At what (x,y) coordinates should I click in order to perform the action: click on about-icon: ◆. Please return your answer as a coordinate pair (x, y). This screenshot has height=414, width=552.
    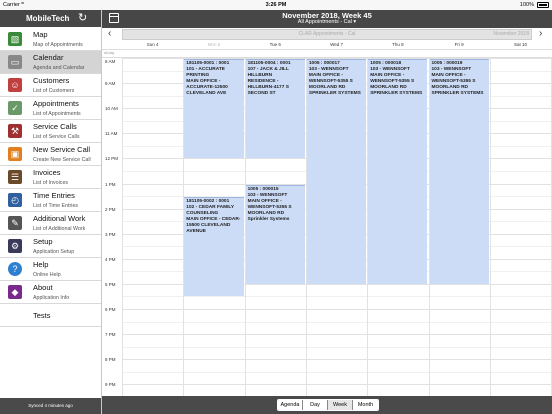
    Looking at the image, I should click on (15, 292).